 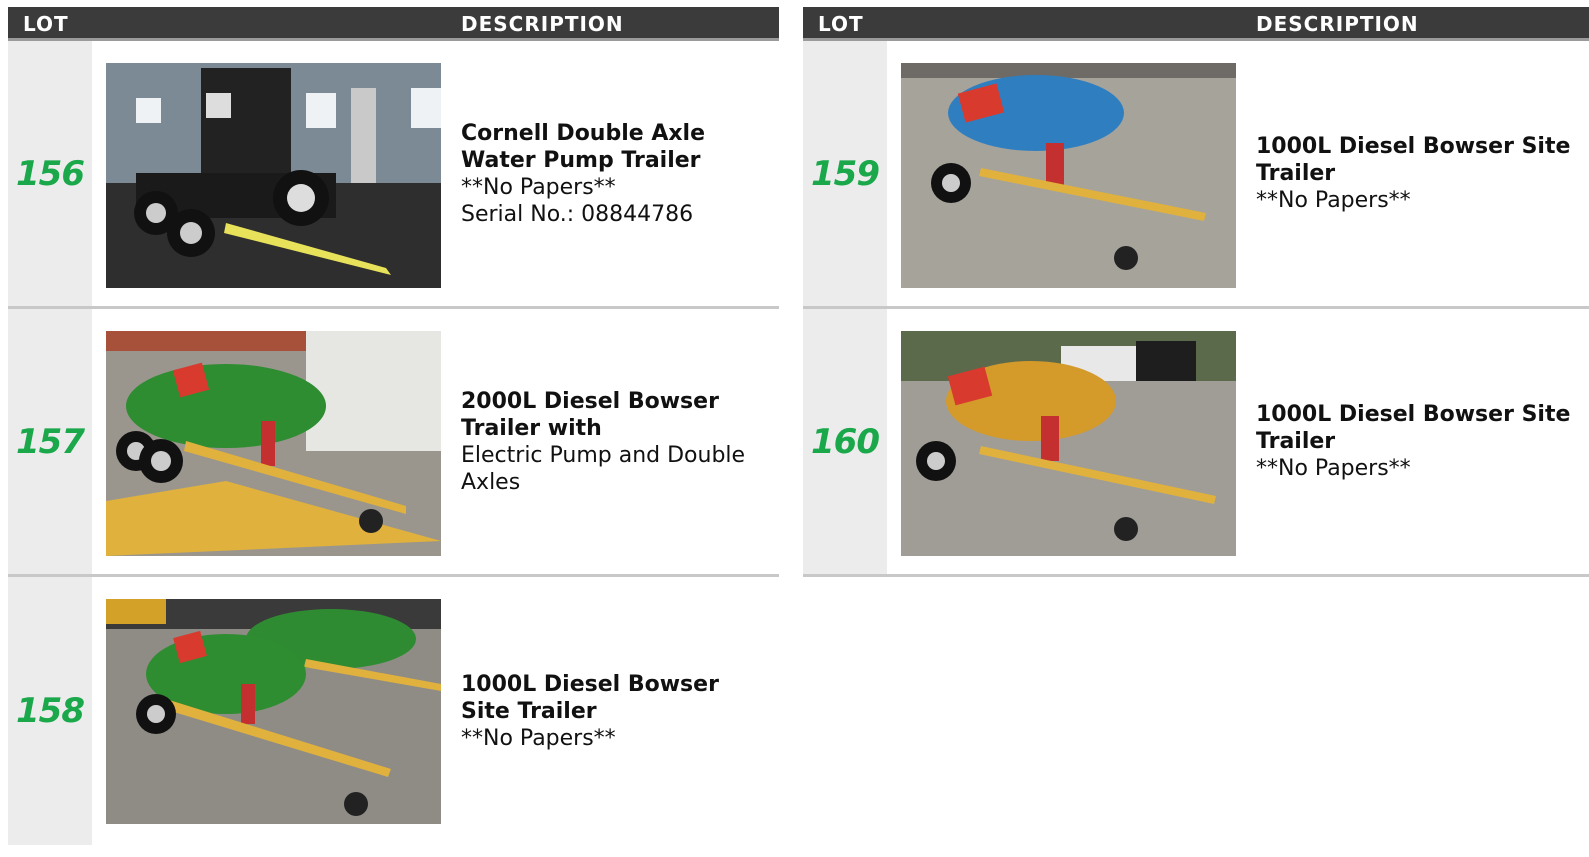 I want to click on green-diesel-bowser-photo, so click(x=273, y=443).